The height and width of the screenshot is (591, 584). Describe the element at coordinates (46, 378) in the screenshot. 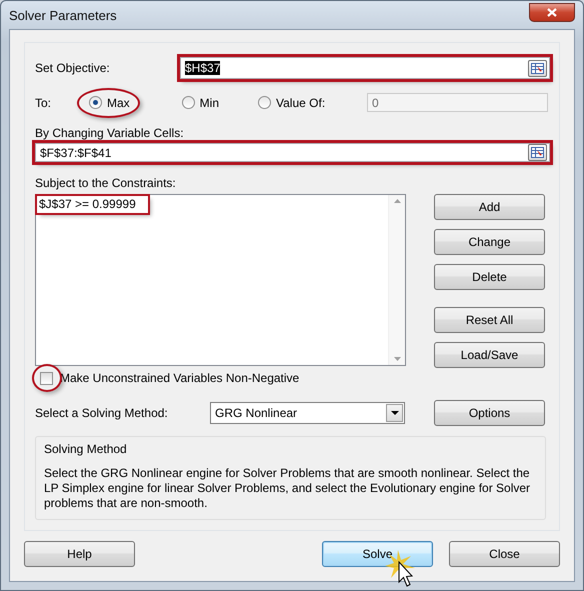

I see `checkbox` at that location.